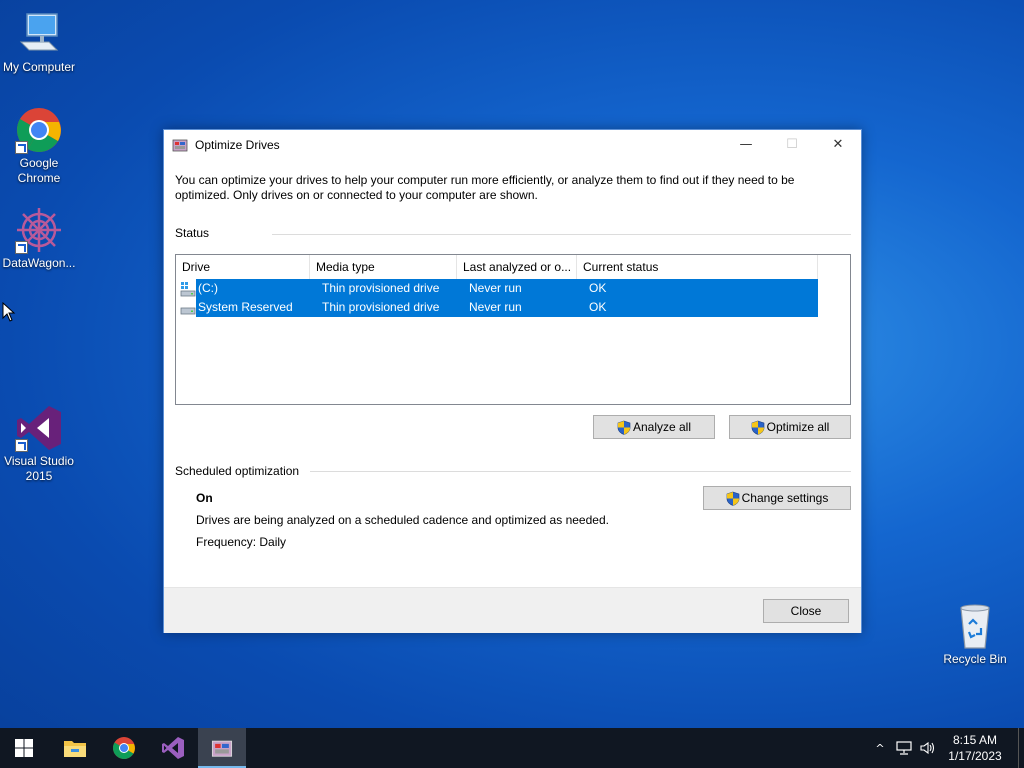 The width and height of the screenshot is (1024, 768). I want to click on windows-logo-icon, so click(24, 748).